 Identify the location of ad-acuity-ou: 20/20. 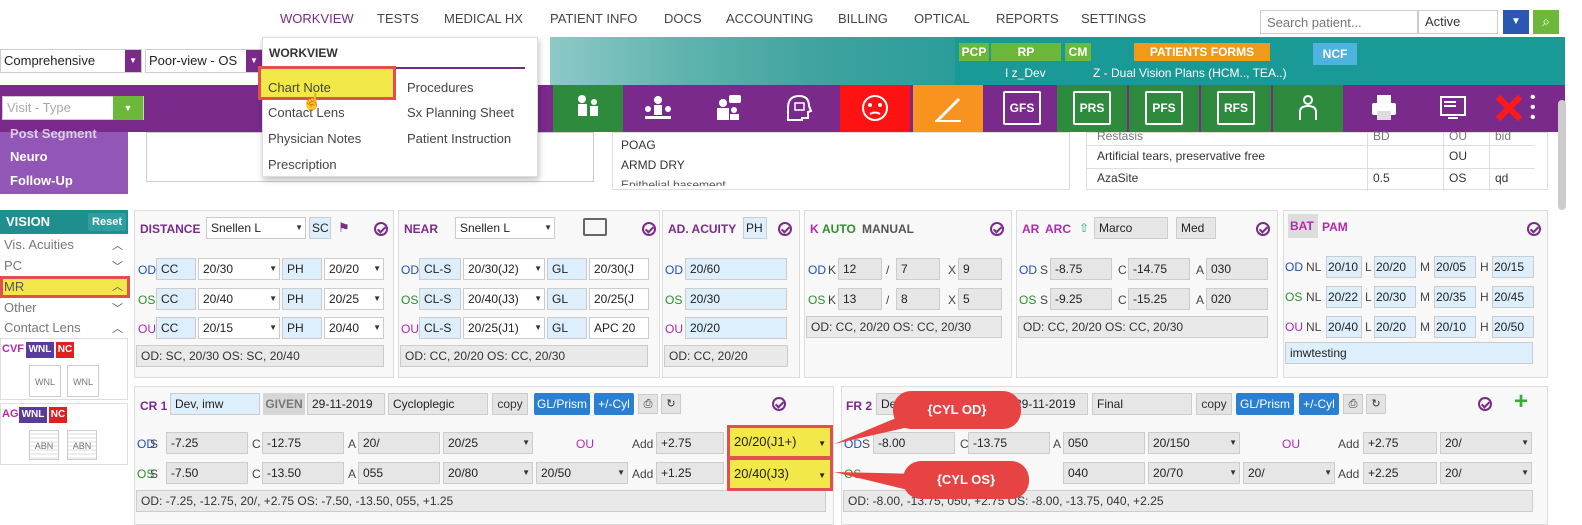
(736, 328).